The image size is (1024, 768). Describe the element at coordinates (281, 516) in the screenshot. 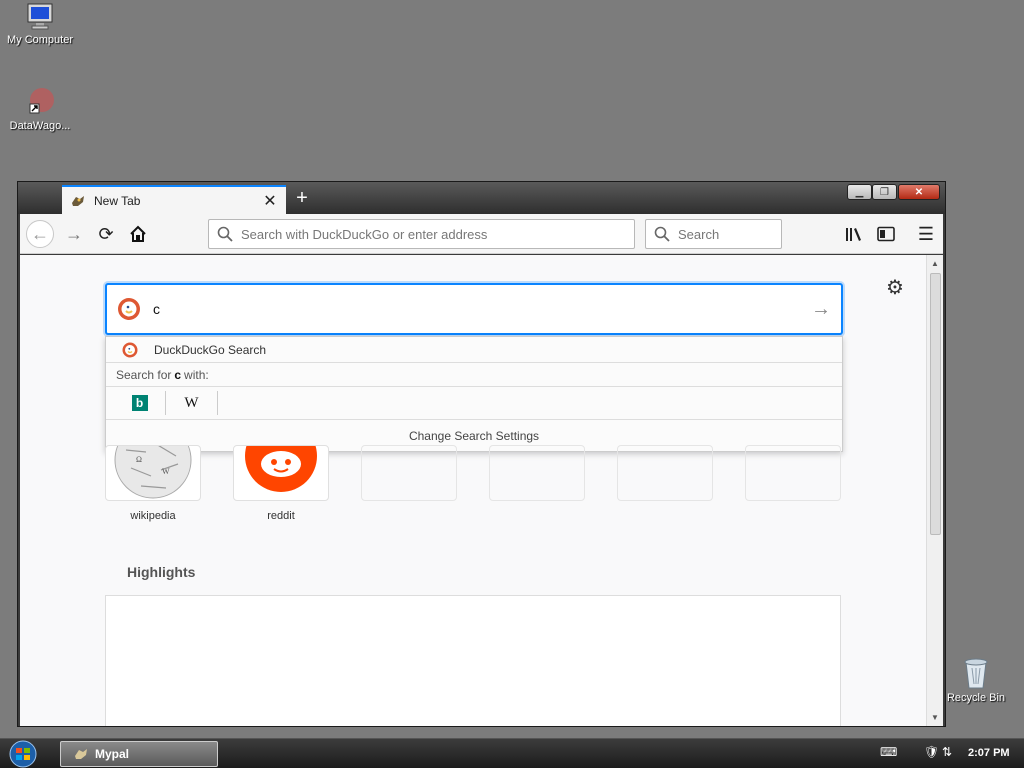

I see `top-site-label: reddit` at that location.